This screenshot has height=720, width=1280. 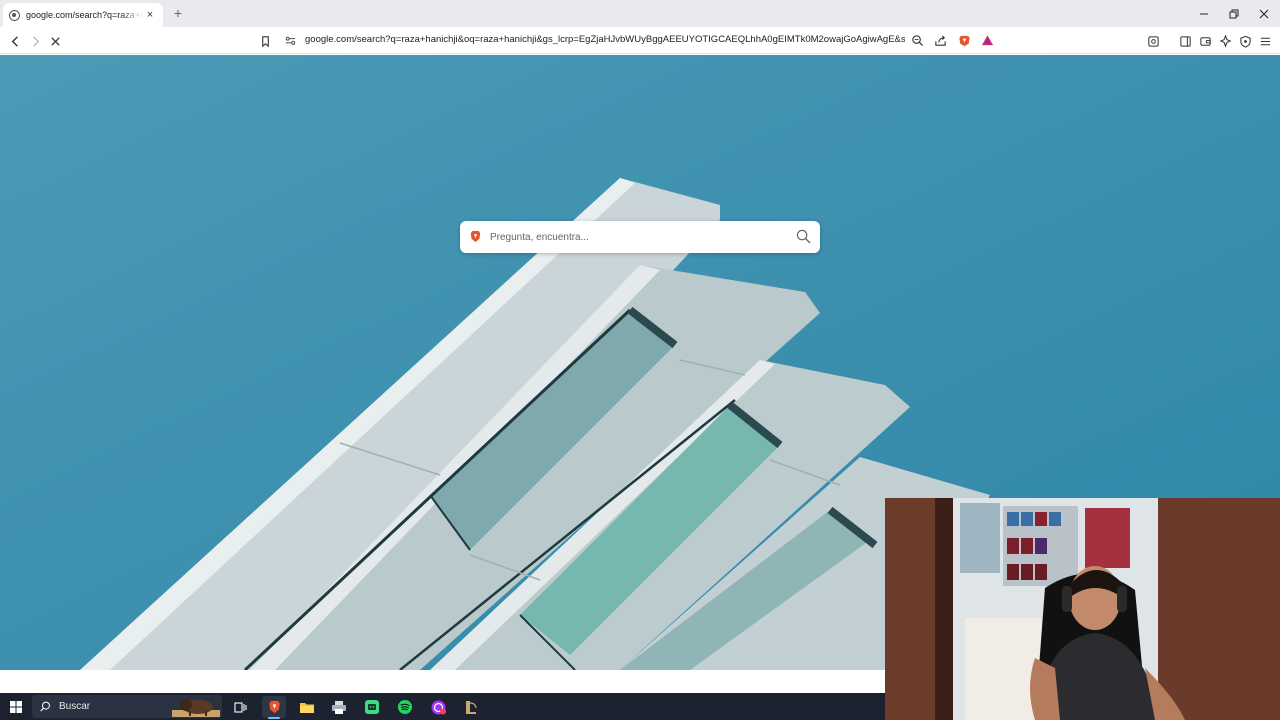 I want to click on leo-ai-icon, so click(x=1225, y=41).